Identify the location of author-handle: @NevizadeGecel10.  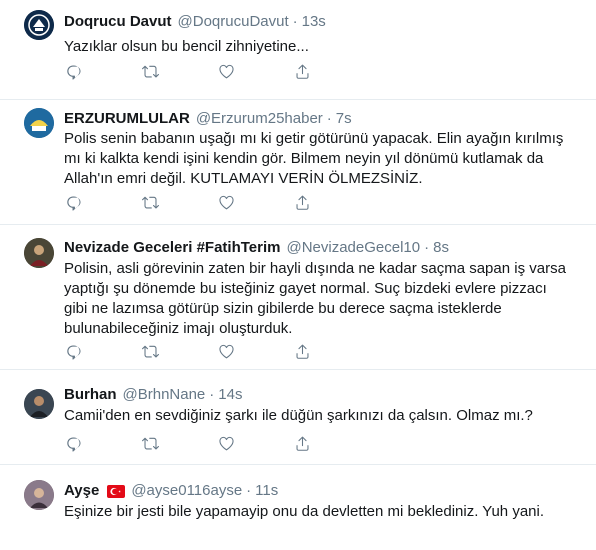
(353, 248).